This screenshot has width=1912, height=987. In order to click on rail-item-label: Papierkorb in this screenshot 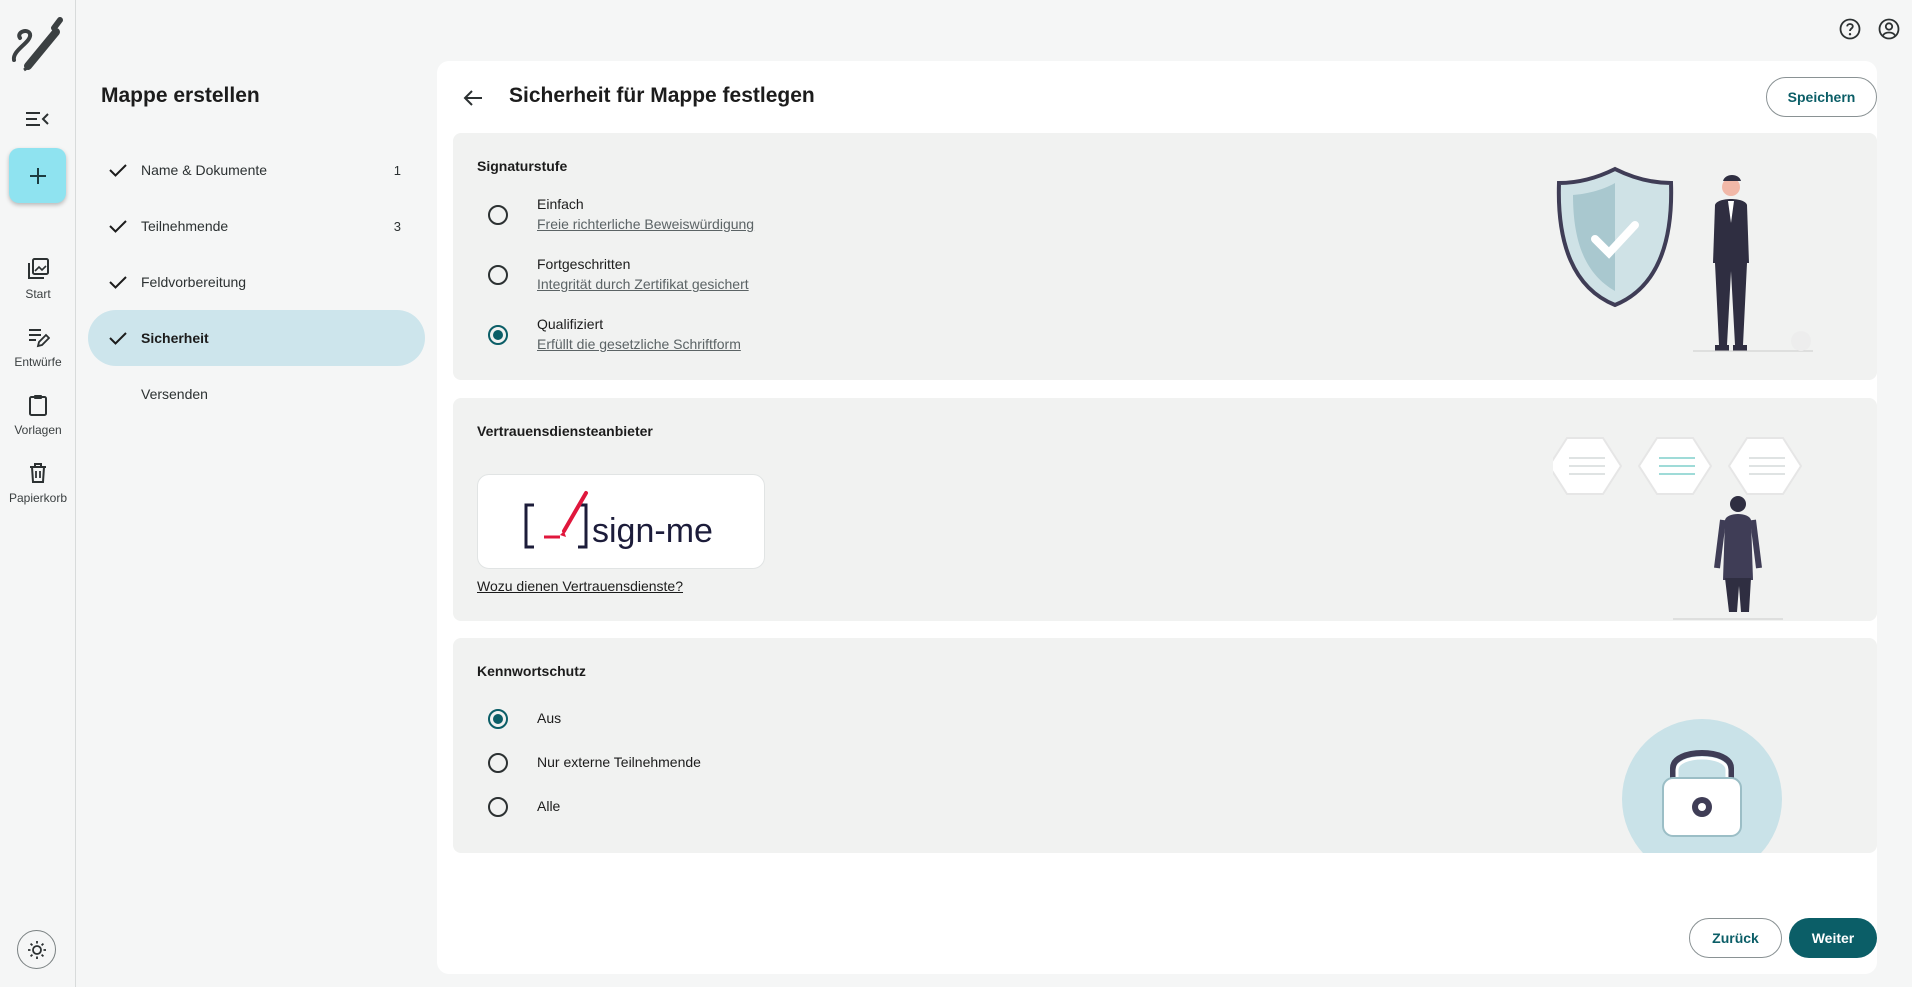, I will do `click(38, 498)`.